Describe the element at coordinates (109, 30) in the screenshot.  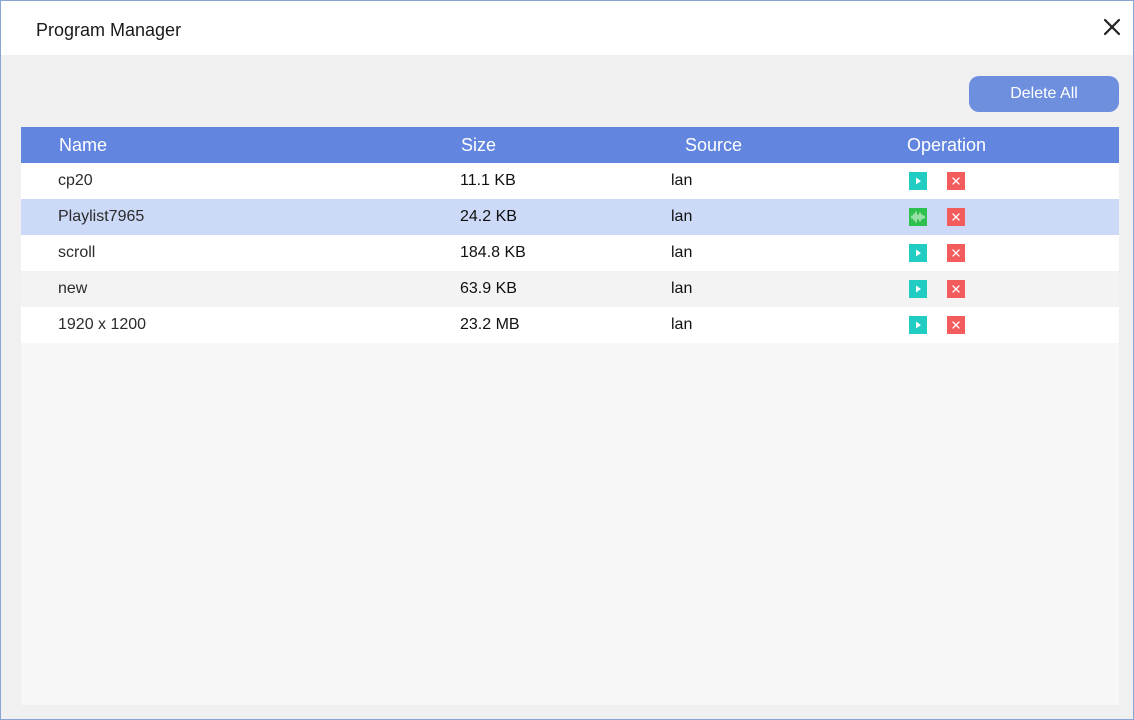
I see `window-title: Program Manager` at that location.